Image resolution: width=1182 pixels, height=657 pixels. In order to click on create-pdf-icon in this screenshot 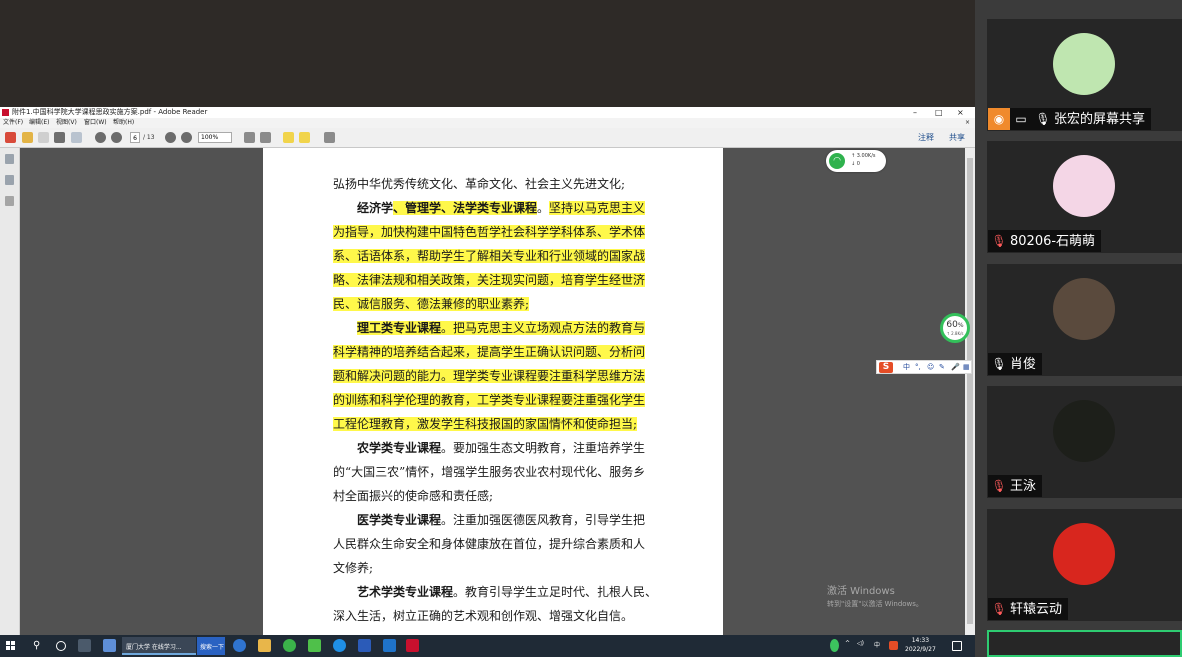, I will do `click(10, 137)`.